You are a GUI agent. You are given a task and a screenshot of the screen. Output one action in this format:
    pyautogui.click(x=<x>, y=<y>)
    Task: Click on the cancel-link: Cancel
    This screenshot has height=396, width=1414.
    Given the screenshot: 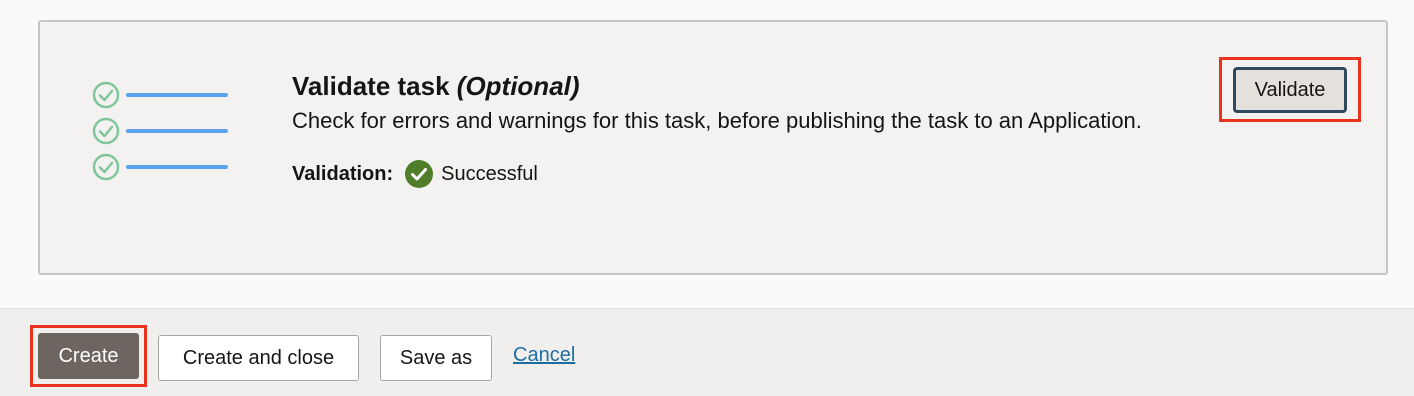 What is the action you would take?
    pyautogui.click(x=544, y=355)
    